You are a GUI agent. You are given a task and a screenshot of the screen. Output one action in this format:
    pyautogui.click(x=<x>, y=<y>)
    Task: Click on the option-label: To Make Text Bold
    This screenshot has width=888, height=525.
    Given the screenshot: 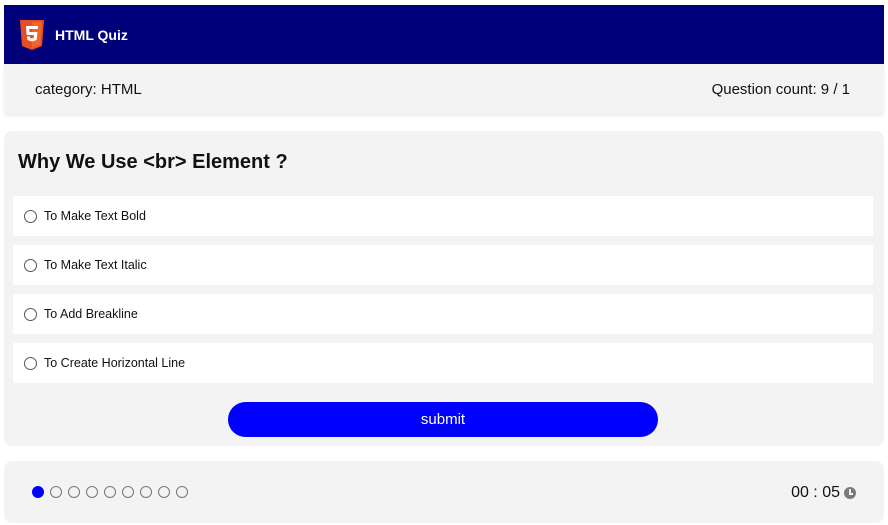 What is the action you would take?
    pyautogui.click(x=95, y=216)
    